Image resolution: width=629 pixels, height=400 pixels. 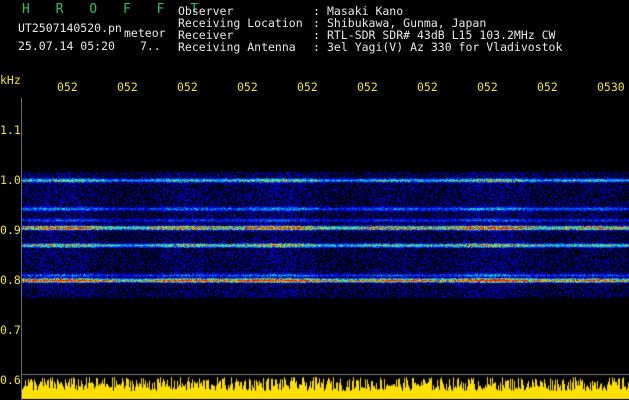 I want to click on extra-label: 7.., so click(x=150, y=46).